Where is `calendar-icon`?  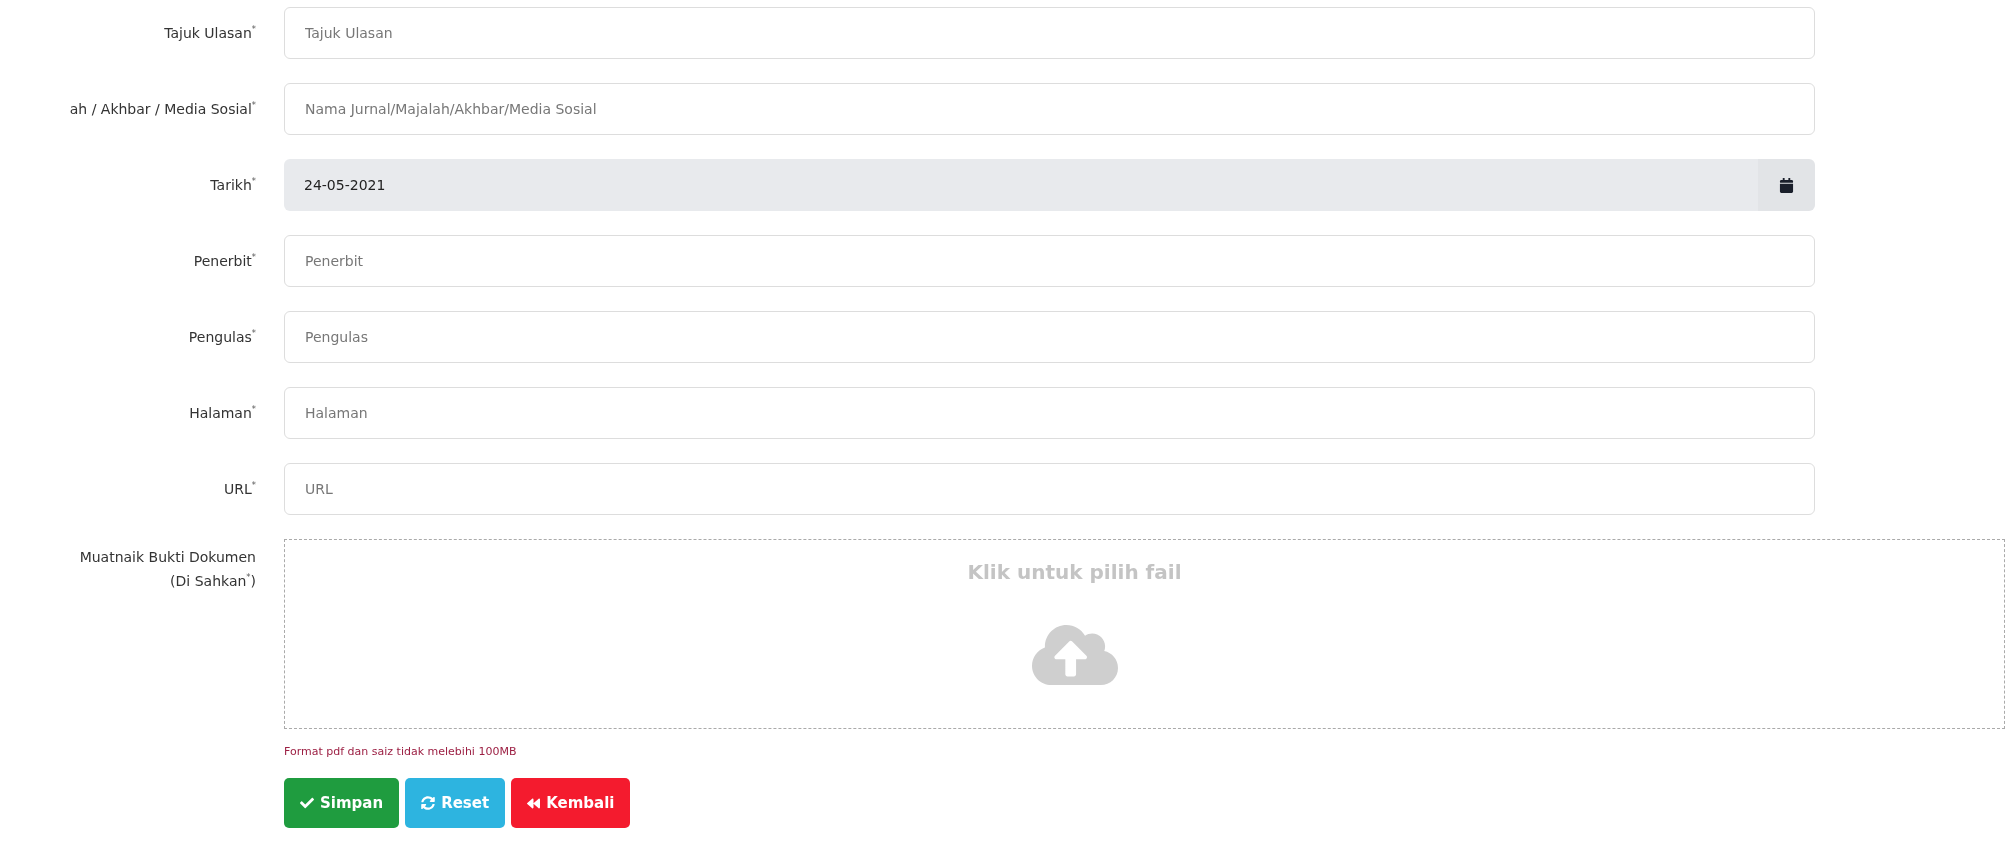
calendar-icon is located at coordinates (1786, 185).